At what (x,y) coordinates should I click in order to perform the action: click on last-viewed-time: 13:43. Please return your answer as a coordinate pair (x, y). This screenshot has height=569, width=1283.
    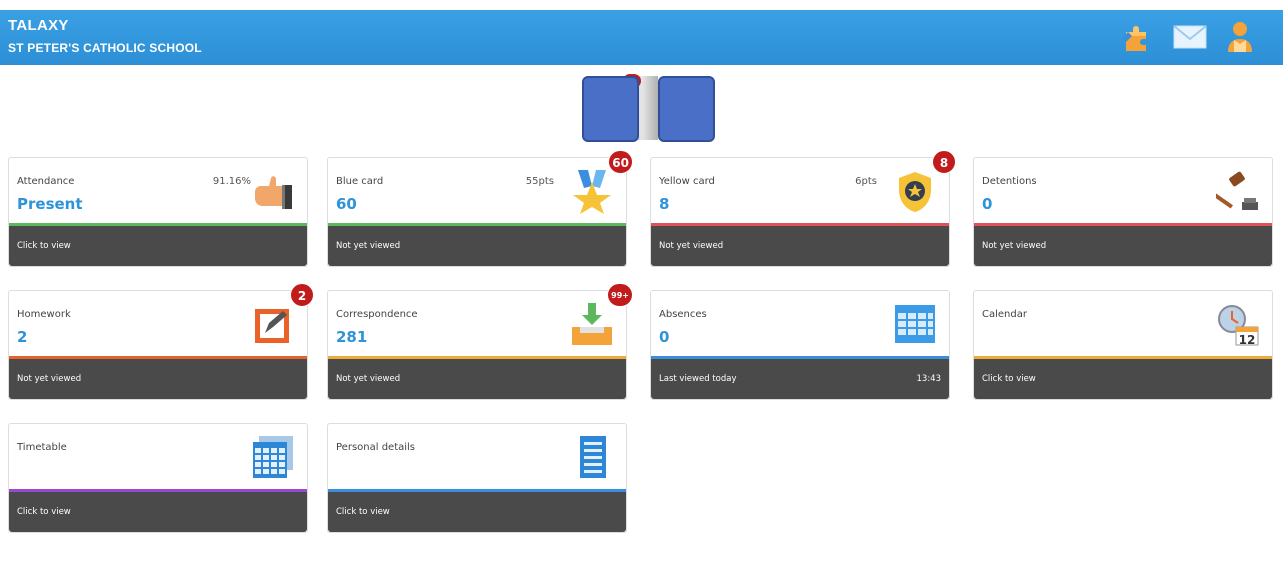
    Looking at the image, I should click on (929, 379).